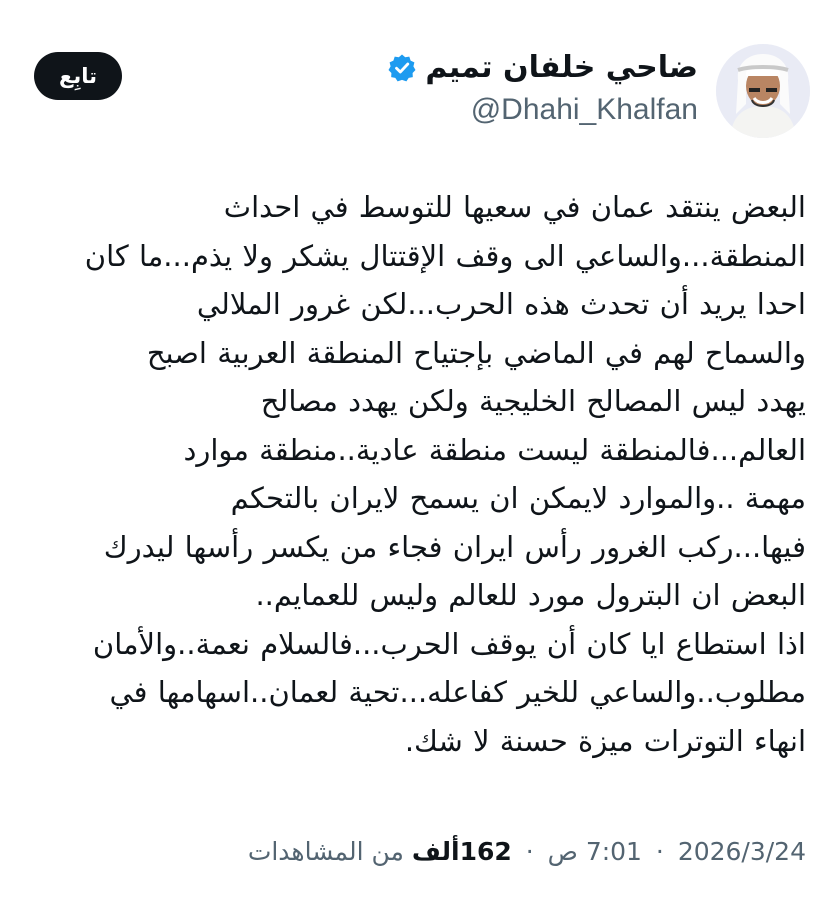  I want to click on profile-photo-icon, so click(763, 91).